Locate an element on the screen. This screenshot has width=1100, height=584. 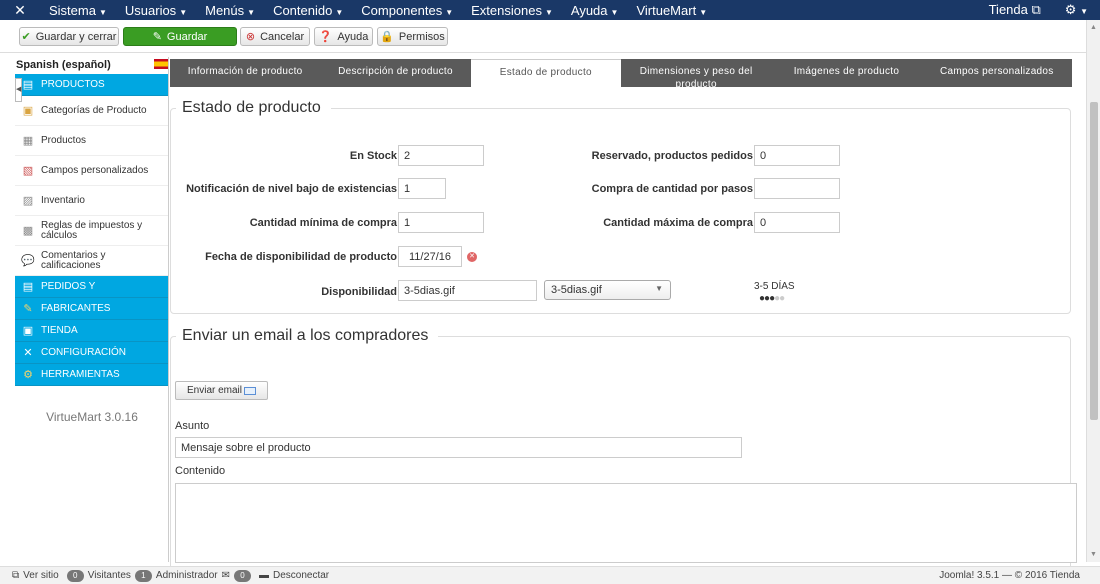
tab-dimensiones: Dimensiones y peso del producto is located at coordinates (696, 73).